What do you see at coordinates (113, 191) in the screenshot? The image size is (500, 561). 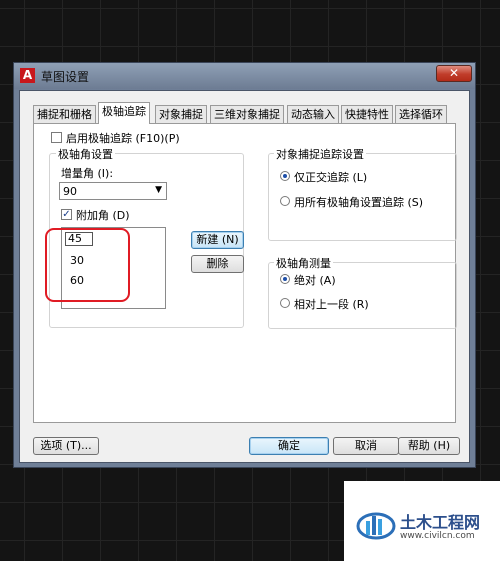 I see `increment-angle-select: 90 ▼` at bounding box center [113, 191].